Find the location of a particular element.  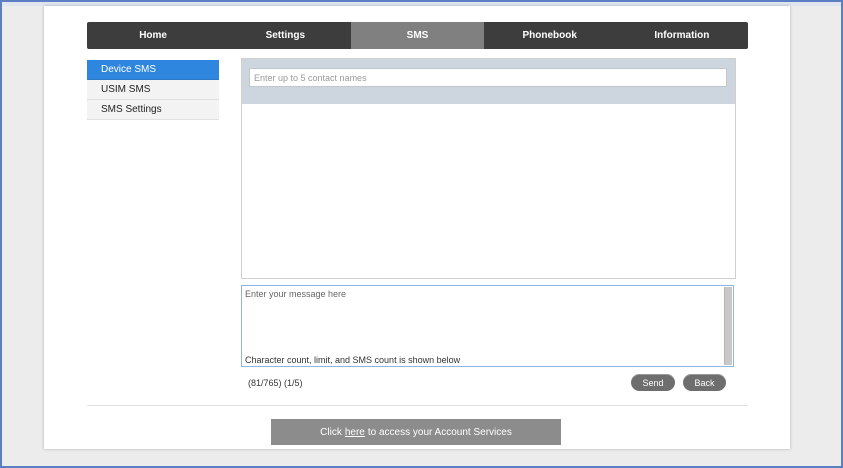

account-prefix-text: Click is located at coordinates (331, 432).